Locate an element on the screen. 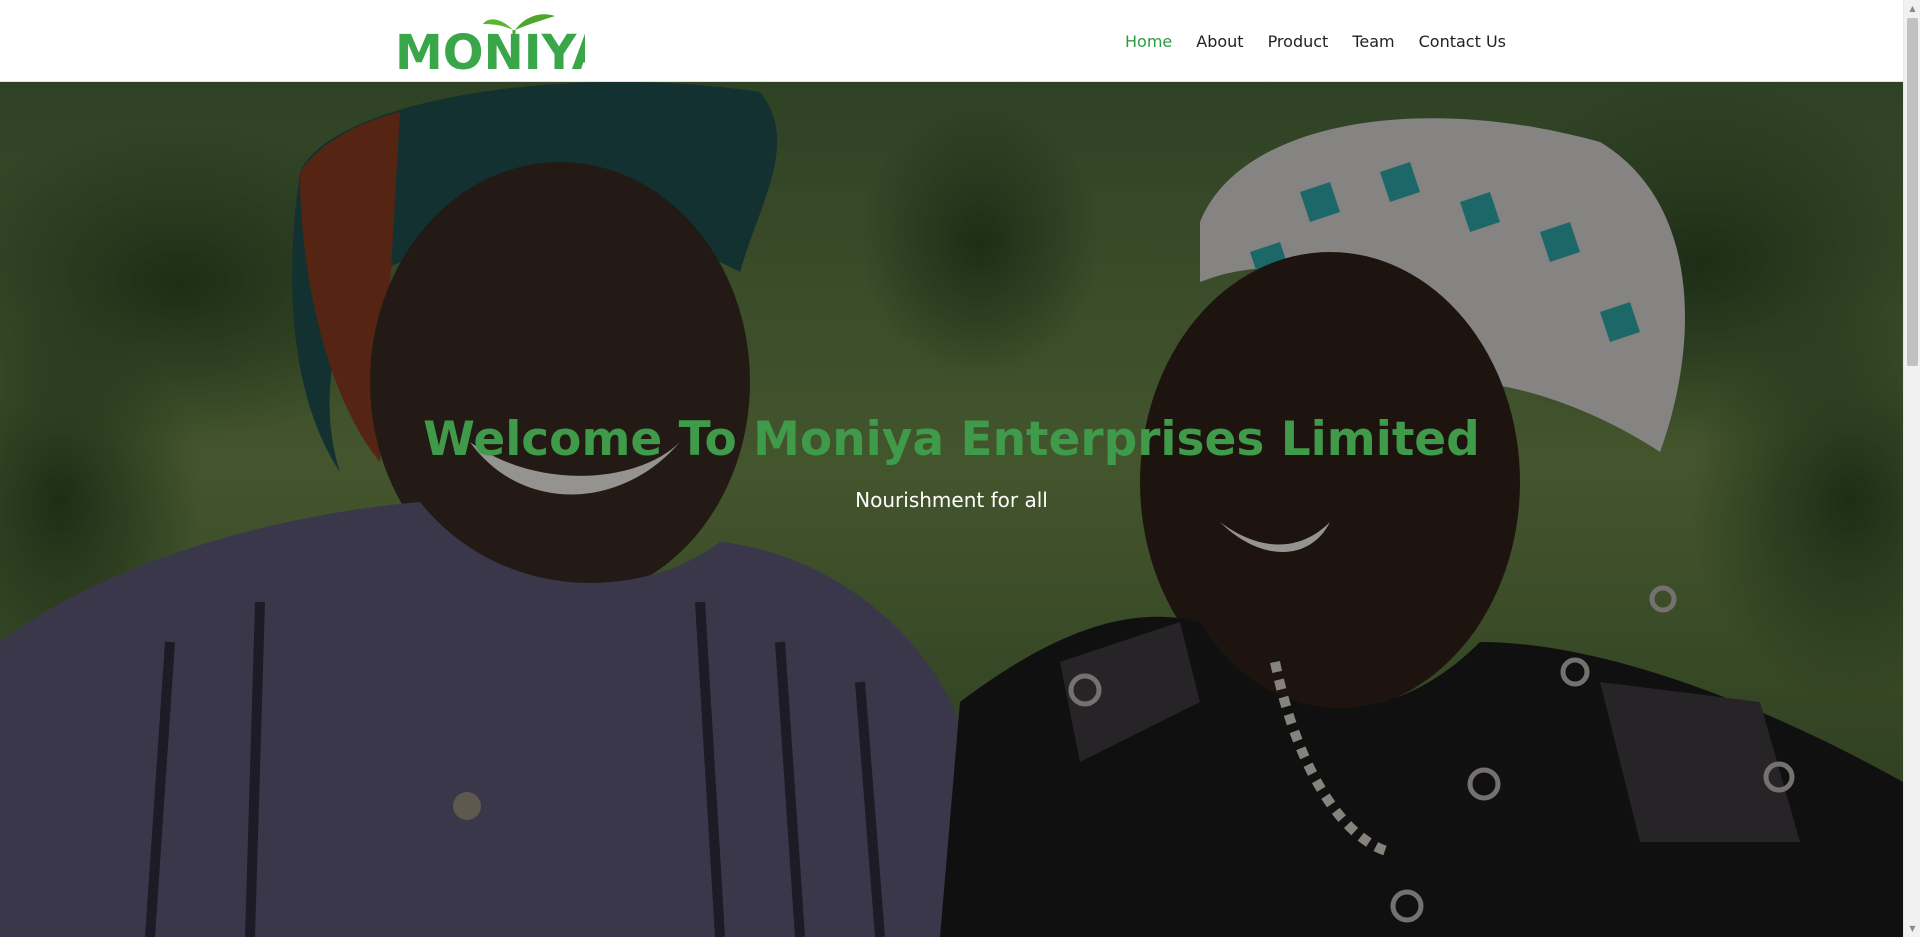  hero-subtitle: Nourishment for all is located at coordinates (951, 500).